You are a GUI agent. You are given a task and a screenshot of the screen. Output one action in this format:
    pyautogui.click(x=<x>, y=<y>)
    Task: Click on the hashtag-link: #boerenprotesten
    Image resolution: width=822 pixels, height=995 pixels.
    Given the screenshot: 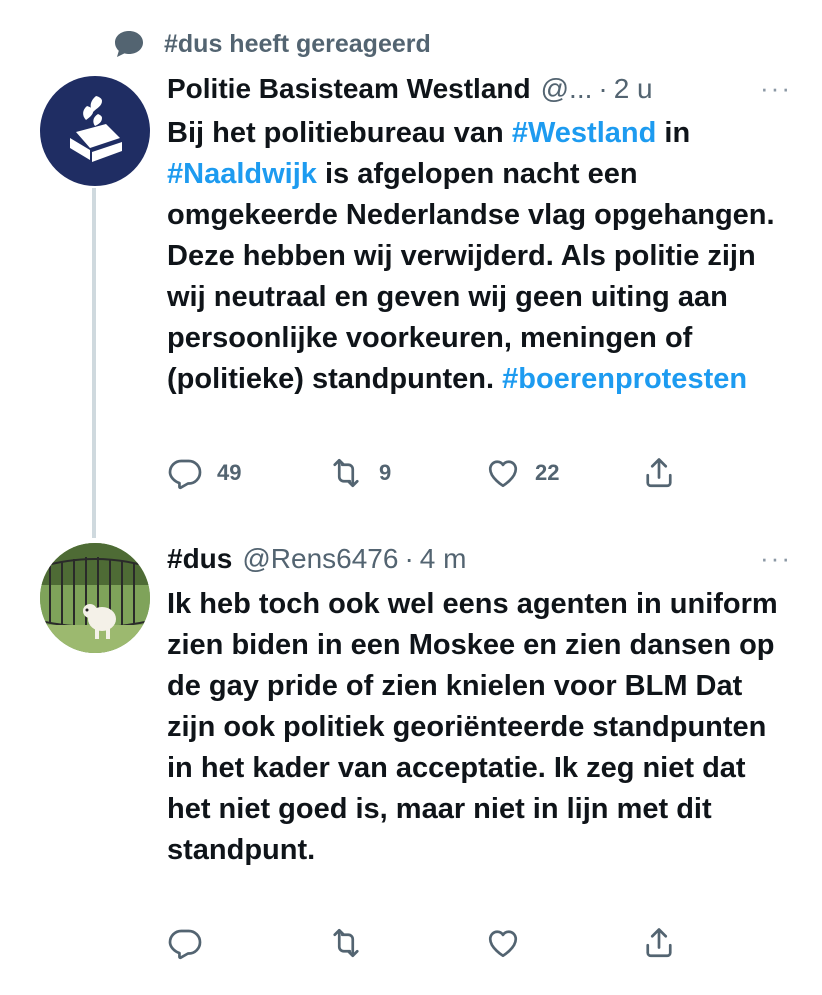 What is the action you would take?
    pyautogui.click(x=624, y=379)
    